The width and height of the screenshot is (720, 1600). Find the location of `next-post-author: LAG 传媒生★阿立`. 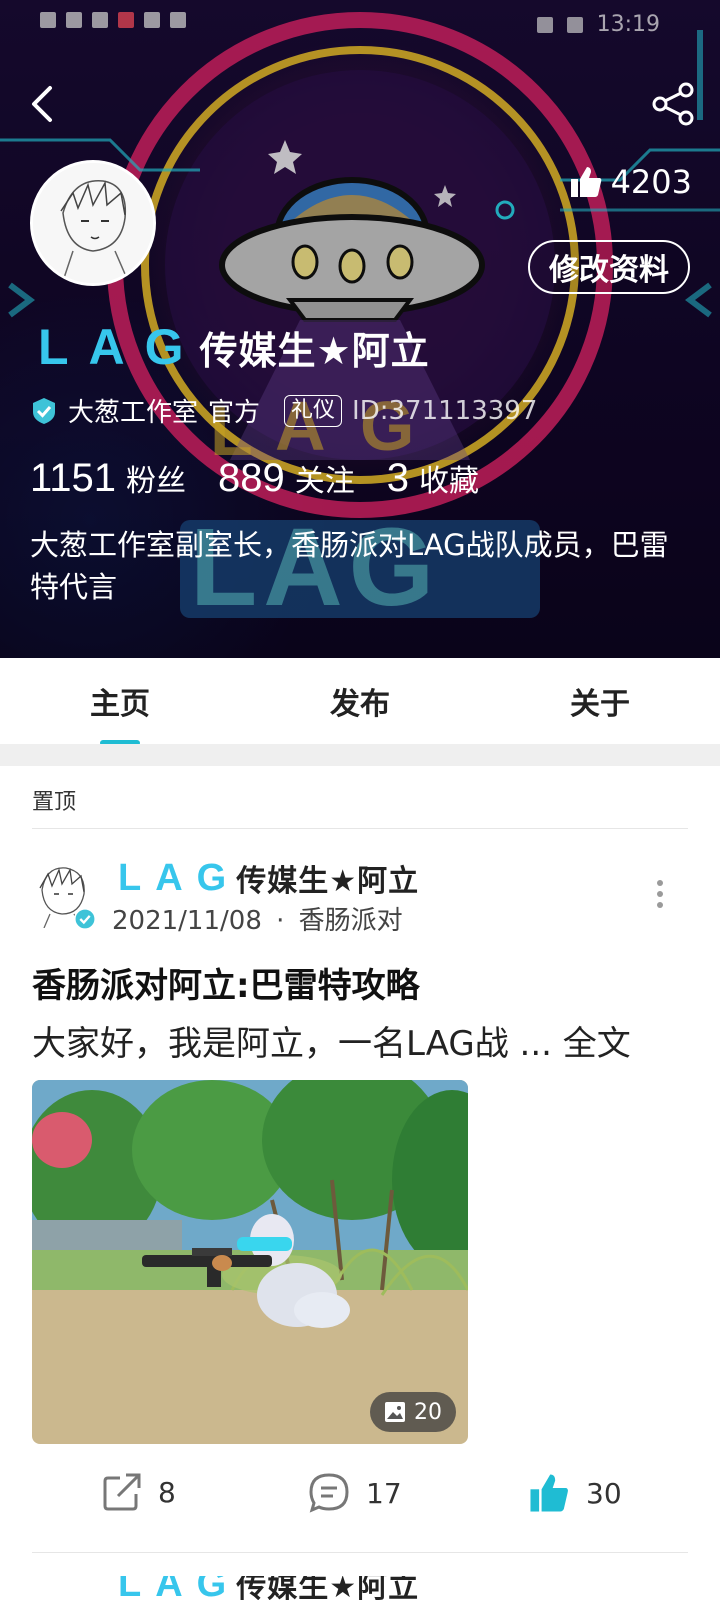

next-post-author: LAG 传媒生★阿立 is located at coordinates (268, 1588).